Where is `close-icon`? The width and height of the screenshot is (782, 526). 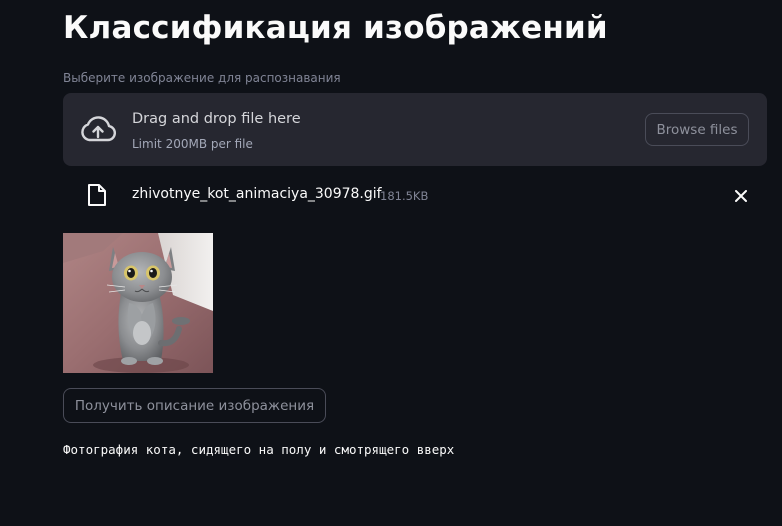 close-icon is located at coordinates (741, 196).